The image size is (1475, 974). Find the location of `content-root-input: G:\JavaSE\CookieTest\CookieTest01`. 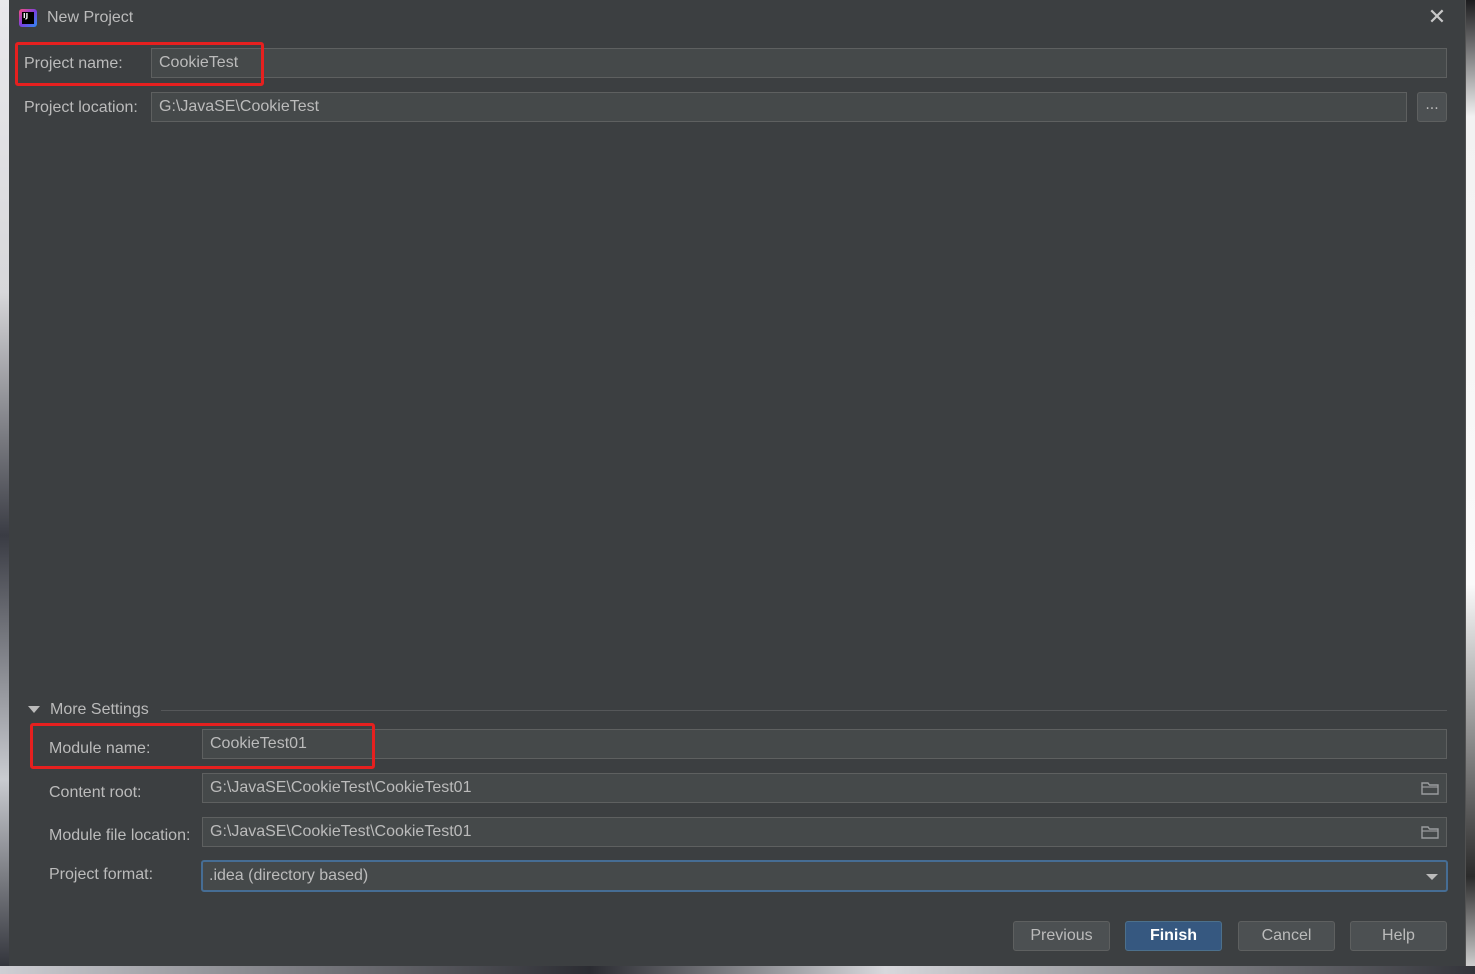

content-root-input: G:\JavaSE\CookieTest\CookieTest01 is located at coordinates (824, 788).